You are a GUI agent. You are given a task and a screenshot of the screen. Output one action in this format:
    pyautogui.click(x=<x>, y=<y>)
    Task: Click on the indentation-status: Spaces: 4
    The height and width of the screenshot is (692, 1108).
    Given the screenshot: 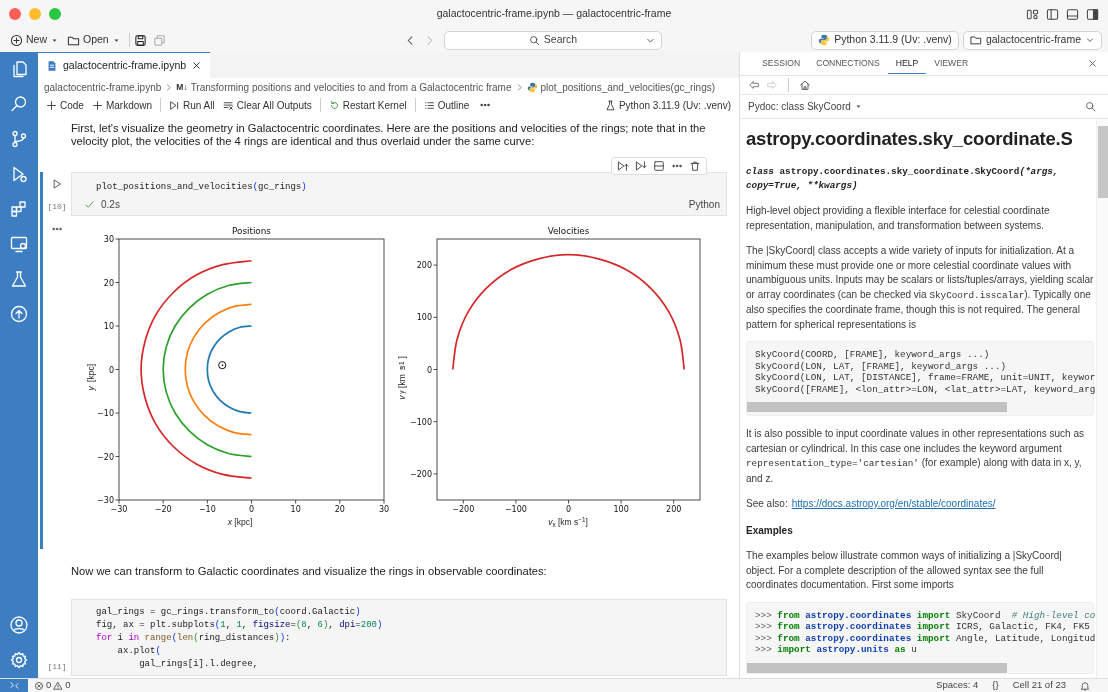 What is the action you would take?
    pyautogui.click(x=957, y=685)
    